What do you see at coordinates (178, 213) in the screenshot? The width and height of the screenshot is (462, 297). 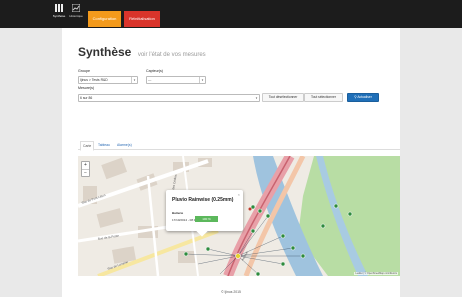 I see `popup-section-label: Batterie` at bounding box center [178, 213].